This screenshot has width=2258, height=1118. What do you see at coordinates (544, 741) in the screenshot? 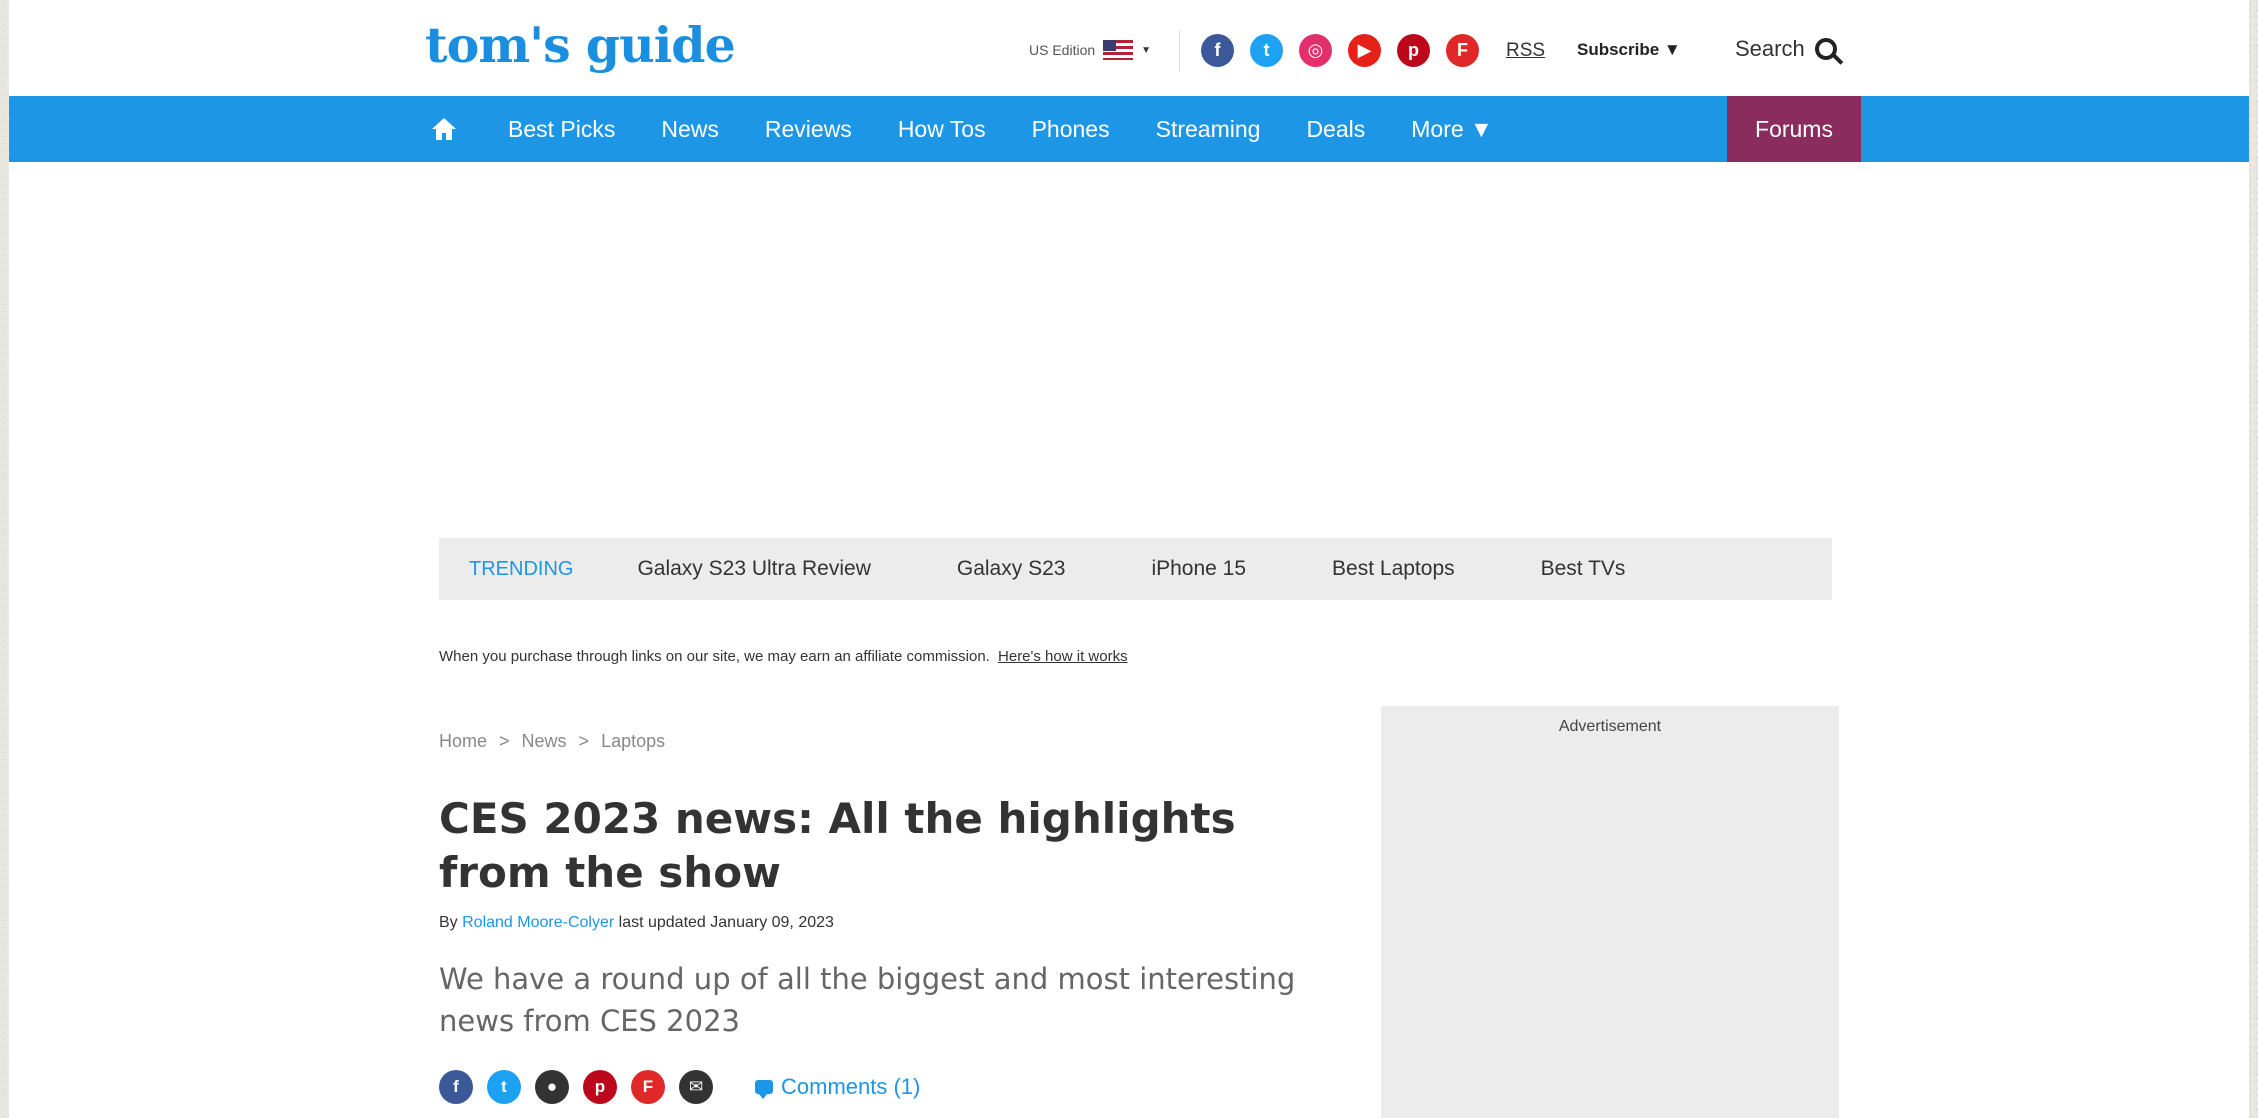
I see `breadcrumb-news: News` at bounding box center [544, 741].